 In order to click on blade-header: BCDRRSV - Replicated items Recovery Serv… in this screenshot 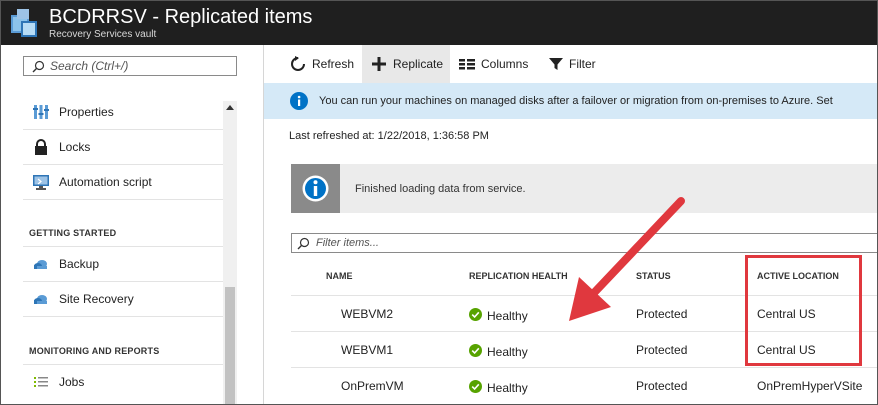, I will do `click(439, 23)`.